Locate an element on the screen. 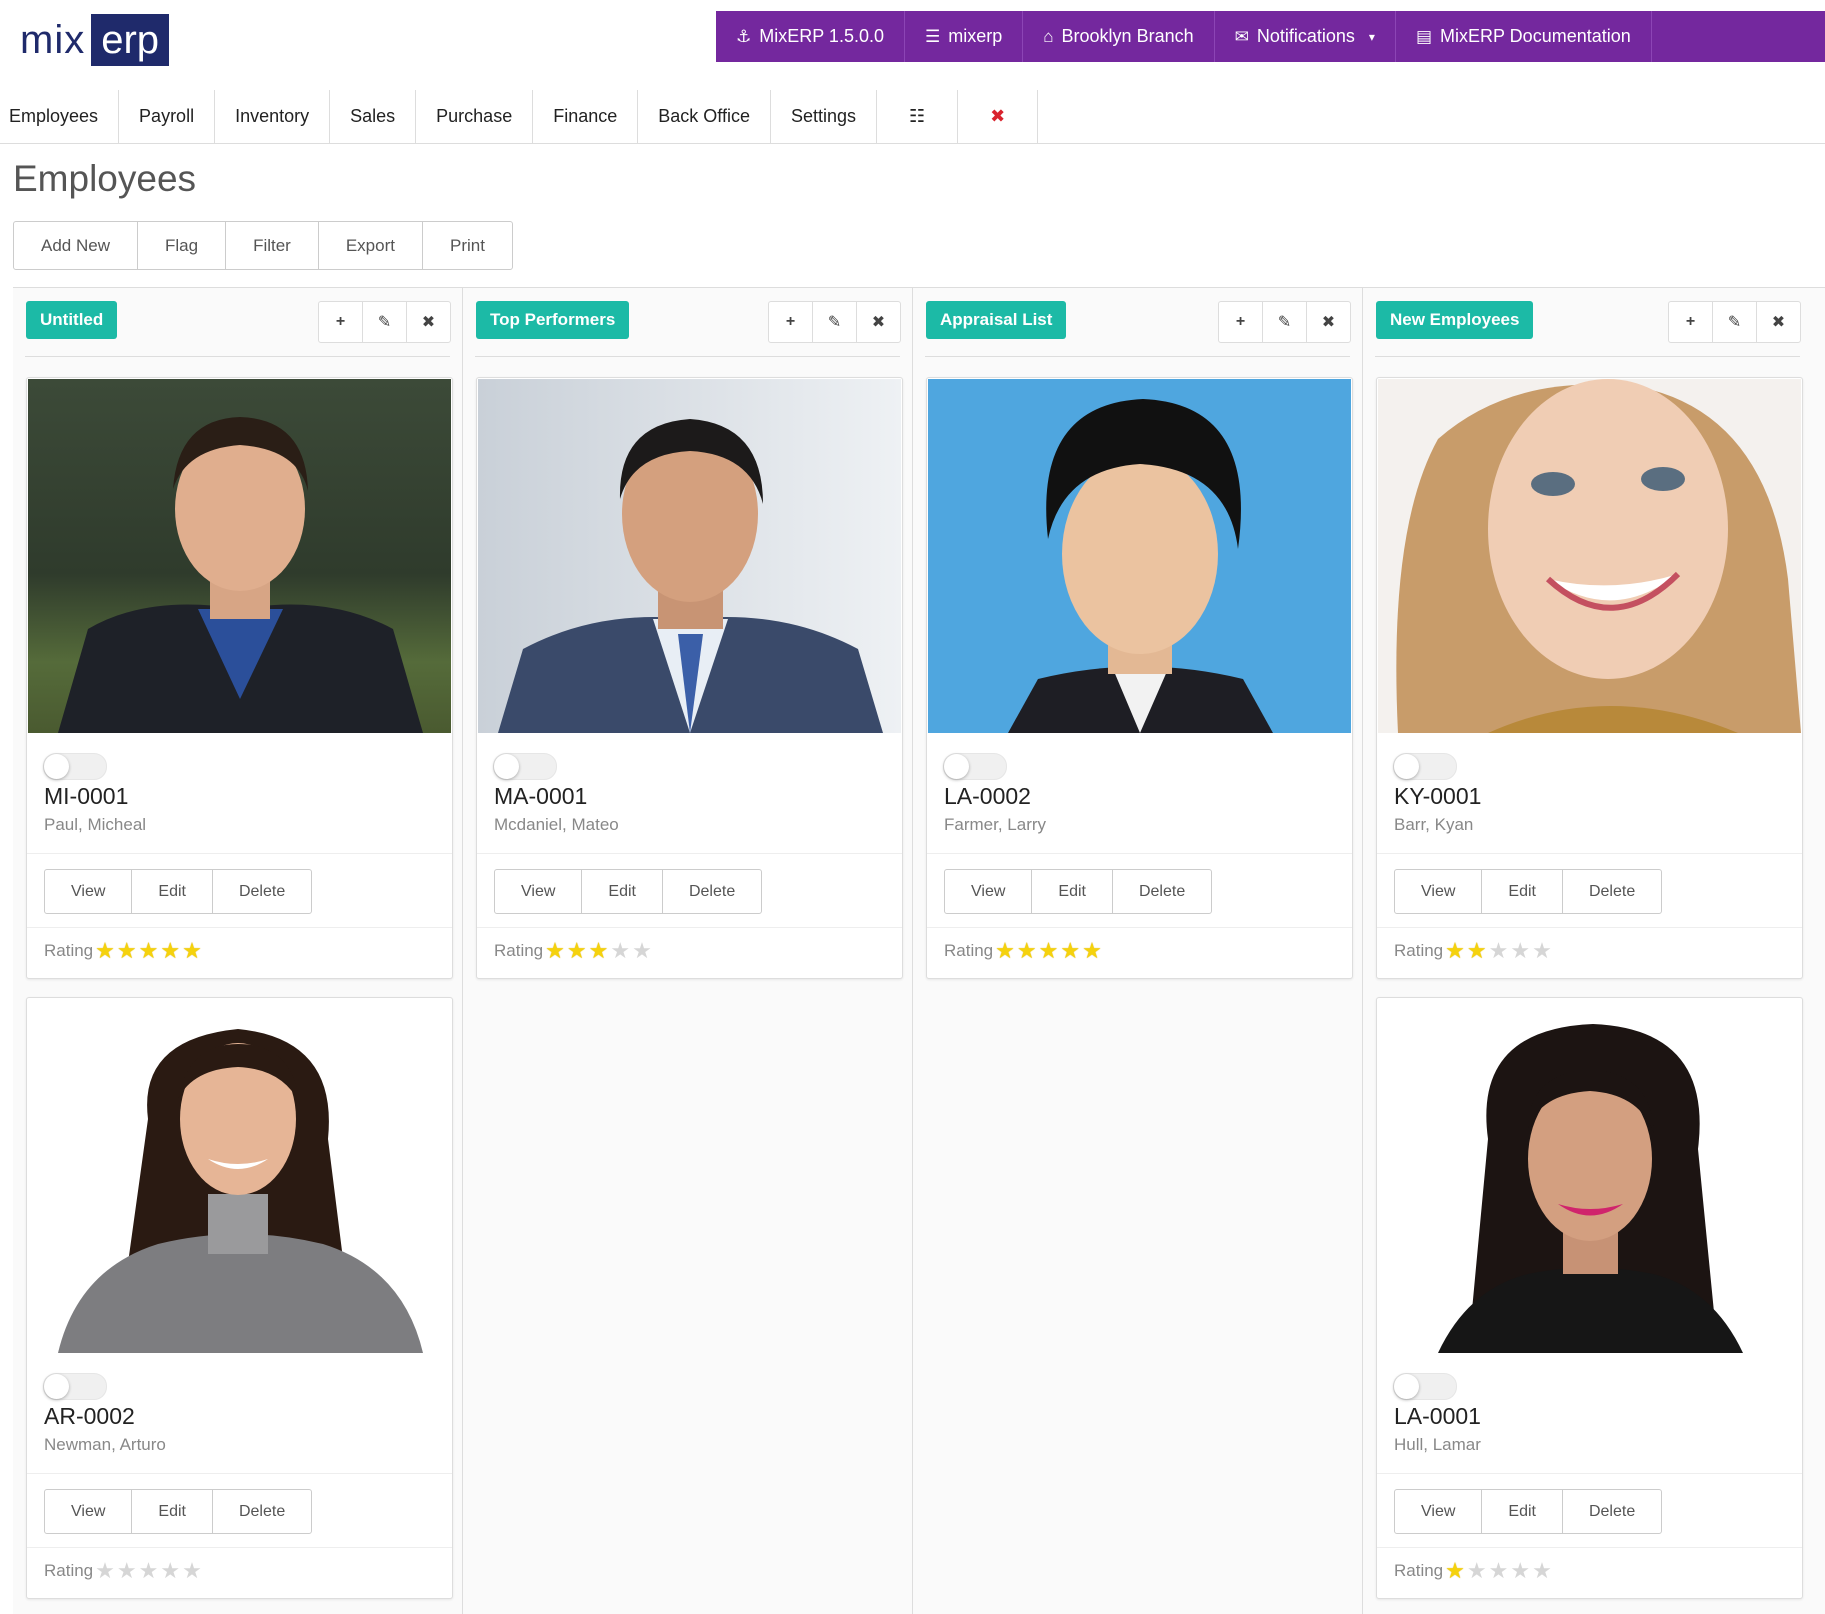 This screenshot has height=1614, width=1825. column-actions: + ✎ ✖ is located at coordinates (834, 322).